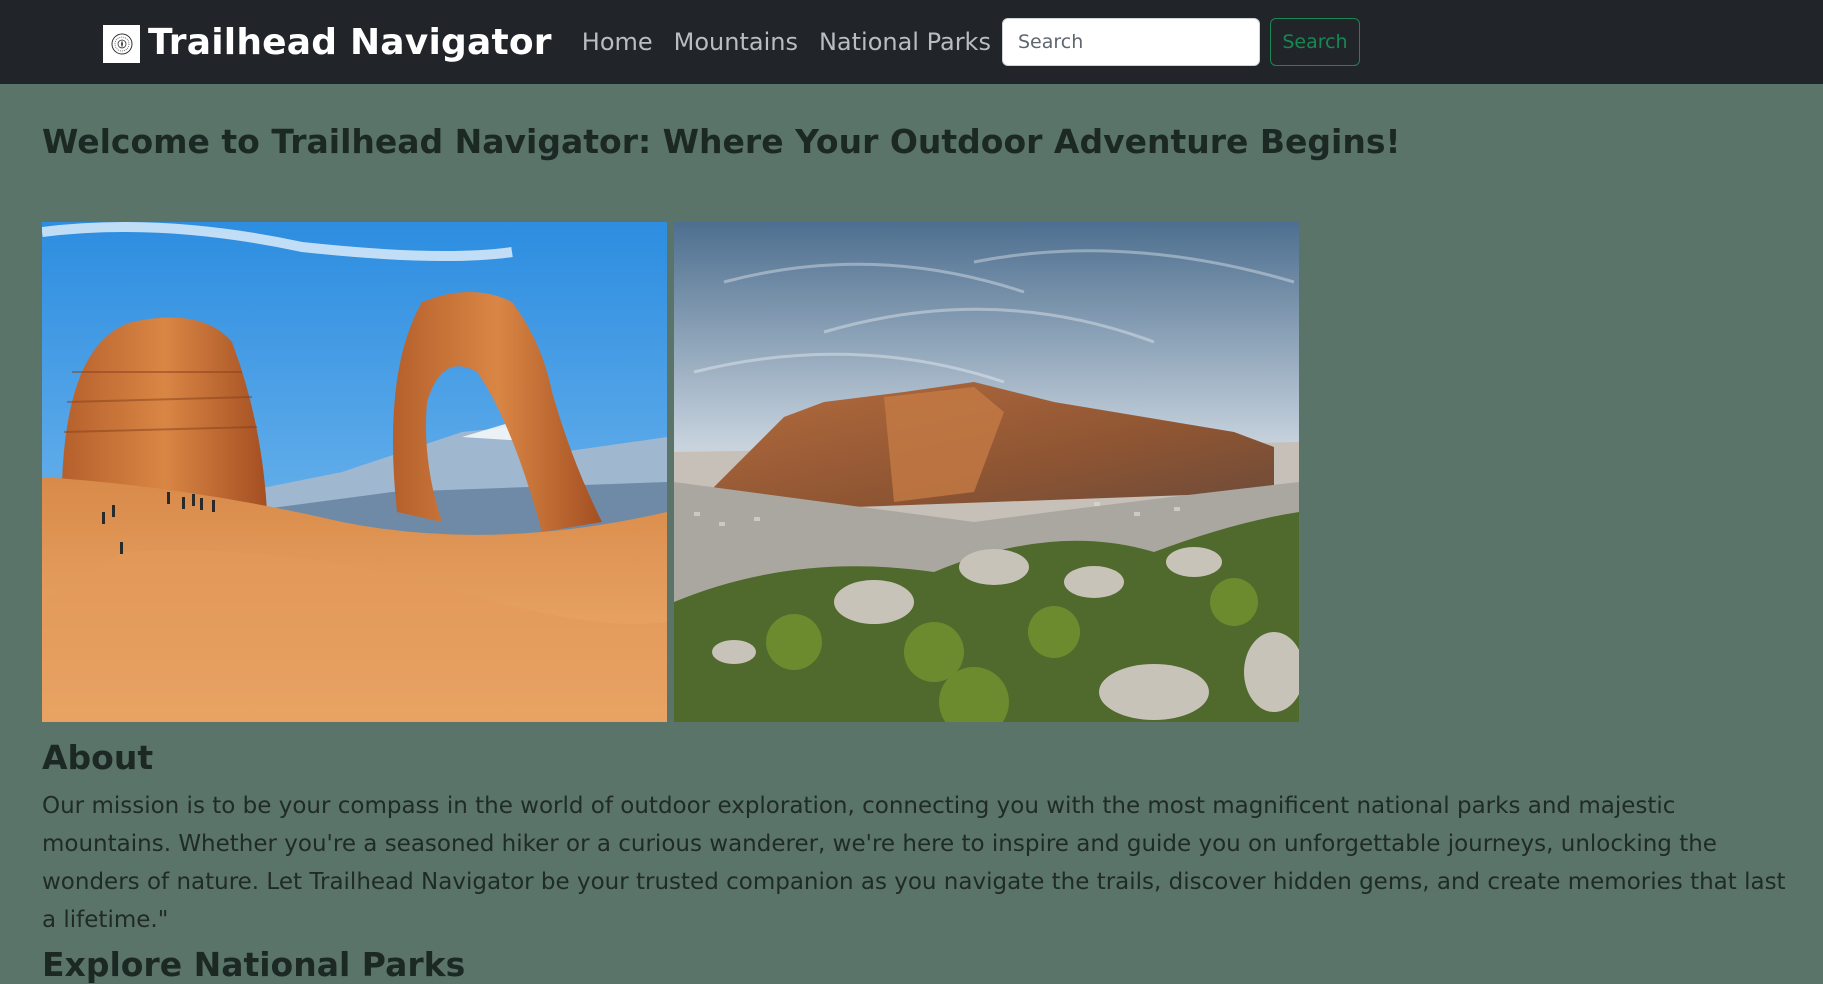 The width and height of the screenshot is (1823, 984). Describe the element at coordinates (736, 42) in the screenshot. I see `nav-link-mountains: Mountains` at that location.